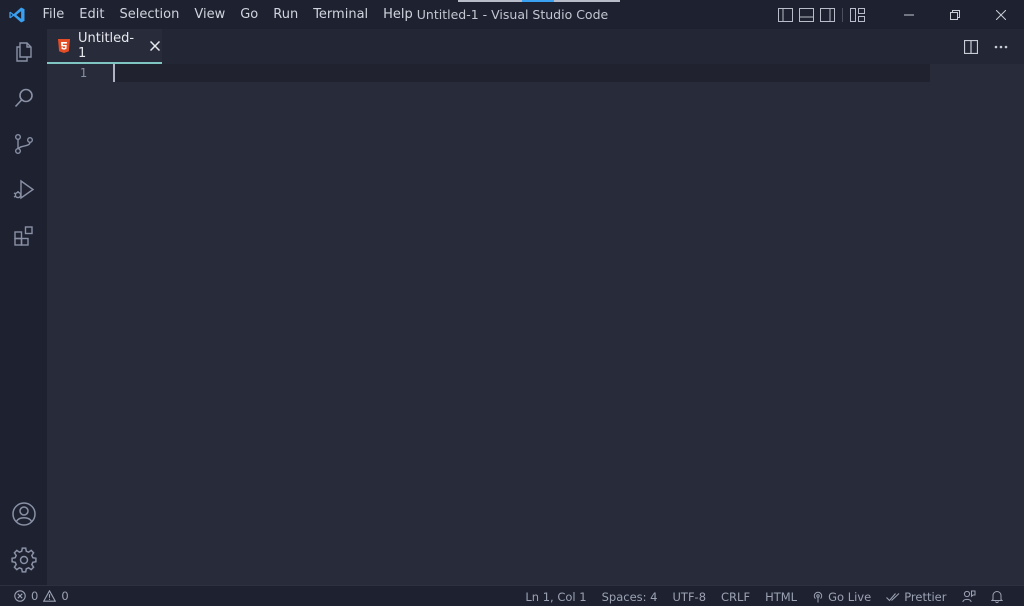 The image size is (1024, 606). Describe the element at coordinates (968, 596) in the screenshot. I see `feedback-icon` at that location.